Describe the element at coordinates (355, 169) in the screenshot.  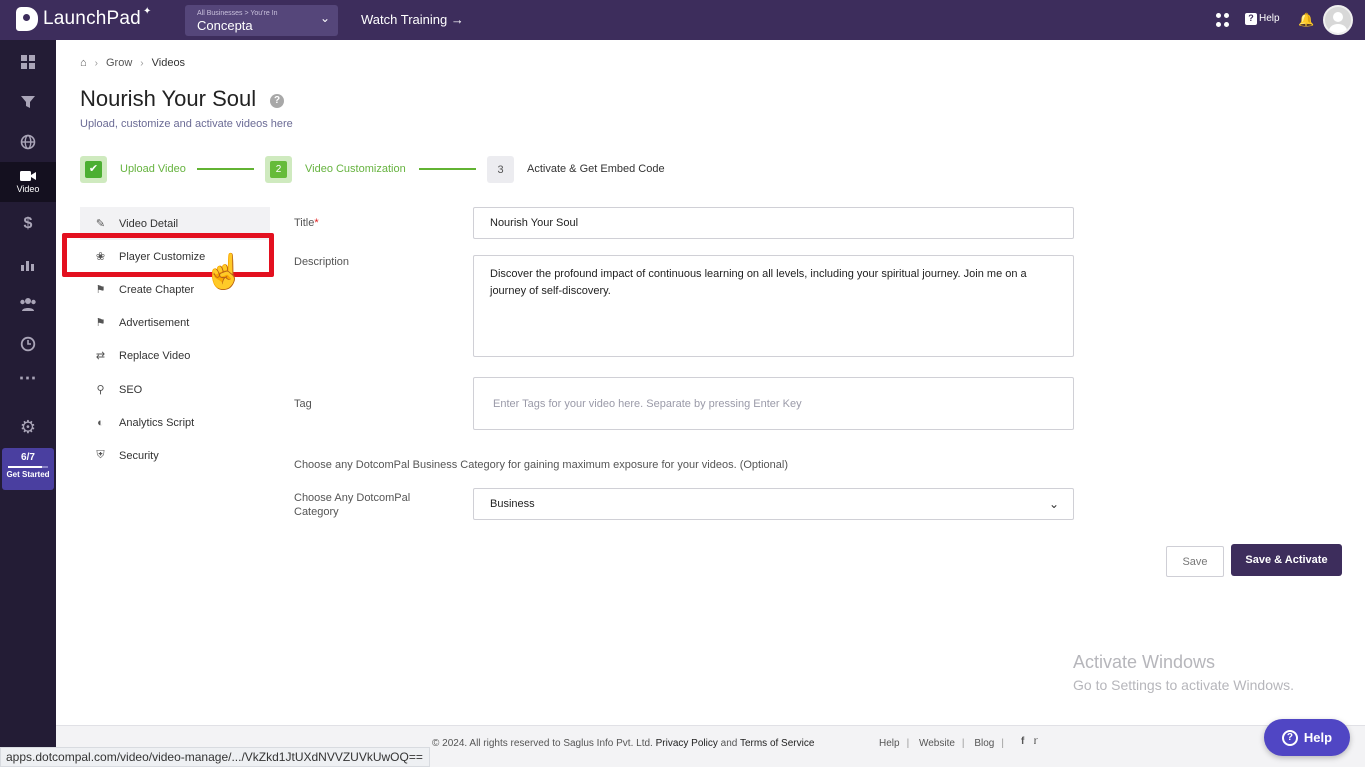
I see `step-2-label: Video Customization` at that location.